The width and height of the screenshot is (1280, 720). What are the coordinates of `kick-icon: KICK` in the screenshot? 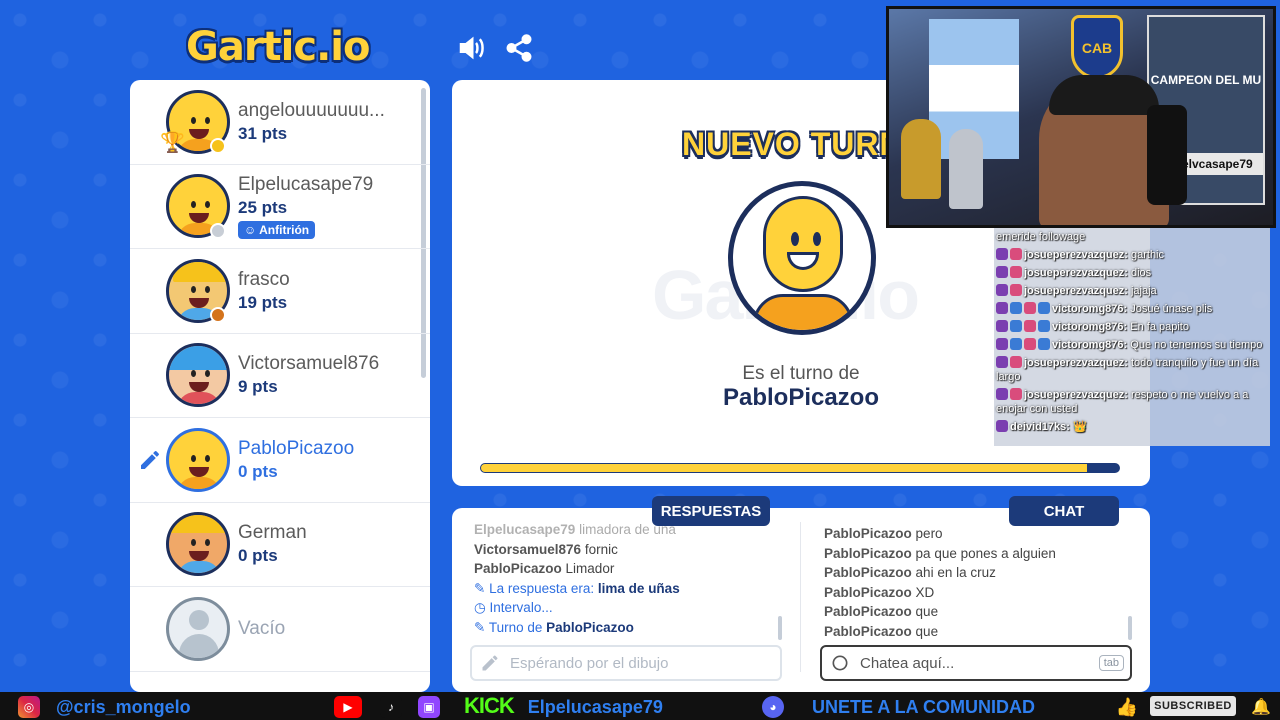 It's located at (489, 705).